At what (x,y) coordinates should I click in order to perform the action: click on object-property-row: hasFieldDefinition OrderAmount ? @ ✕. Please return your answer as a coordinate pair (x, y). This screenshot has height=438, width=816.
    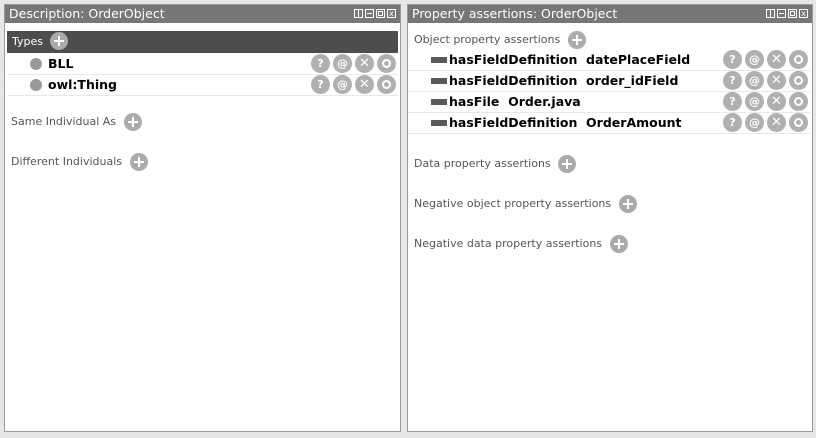
    Looking at the image, I should click on (609, 123).